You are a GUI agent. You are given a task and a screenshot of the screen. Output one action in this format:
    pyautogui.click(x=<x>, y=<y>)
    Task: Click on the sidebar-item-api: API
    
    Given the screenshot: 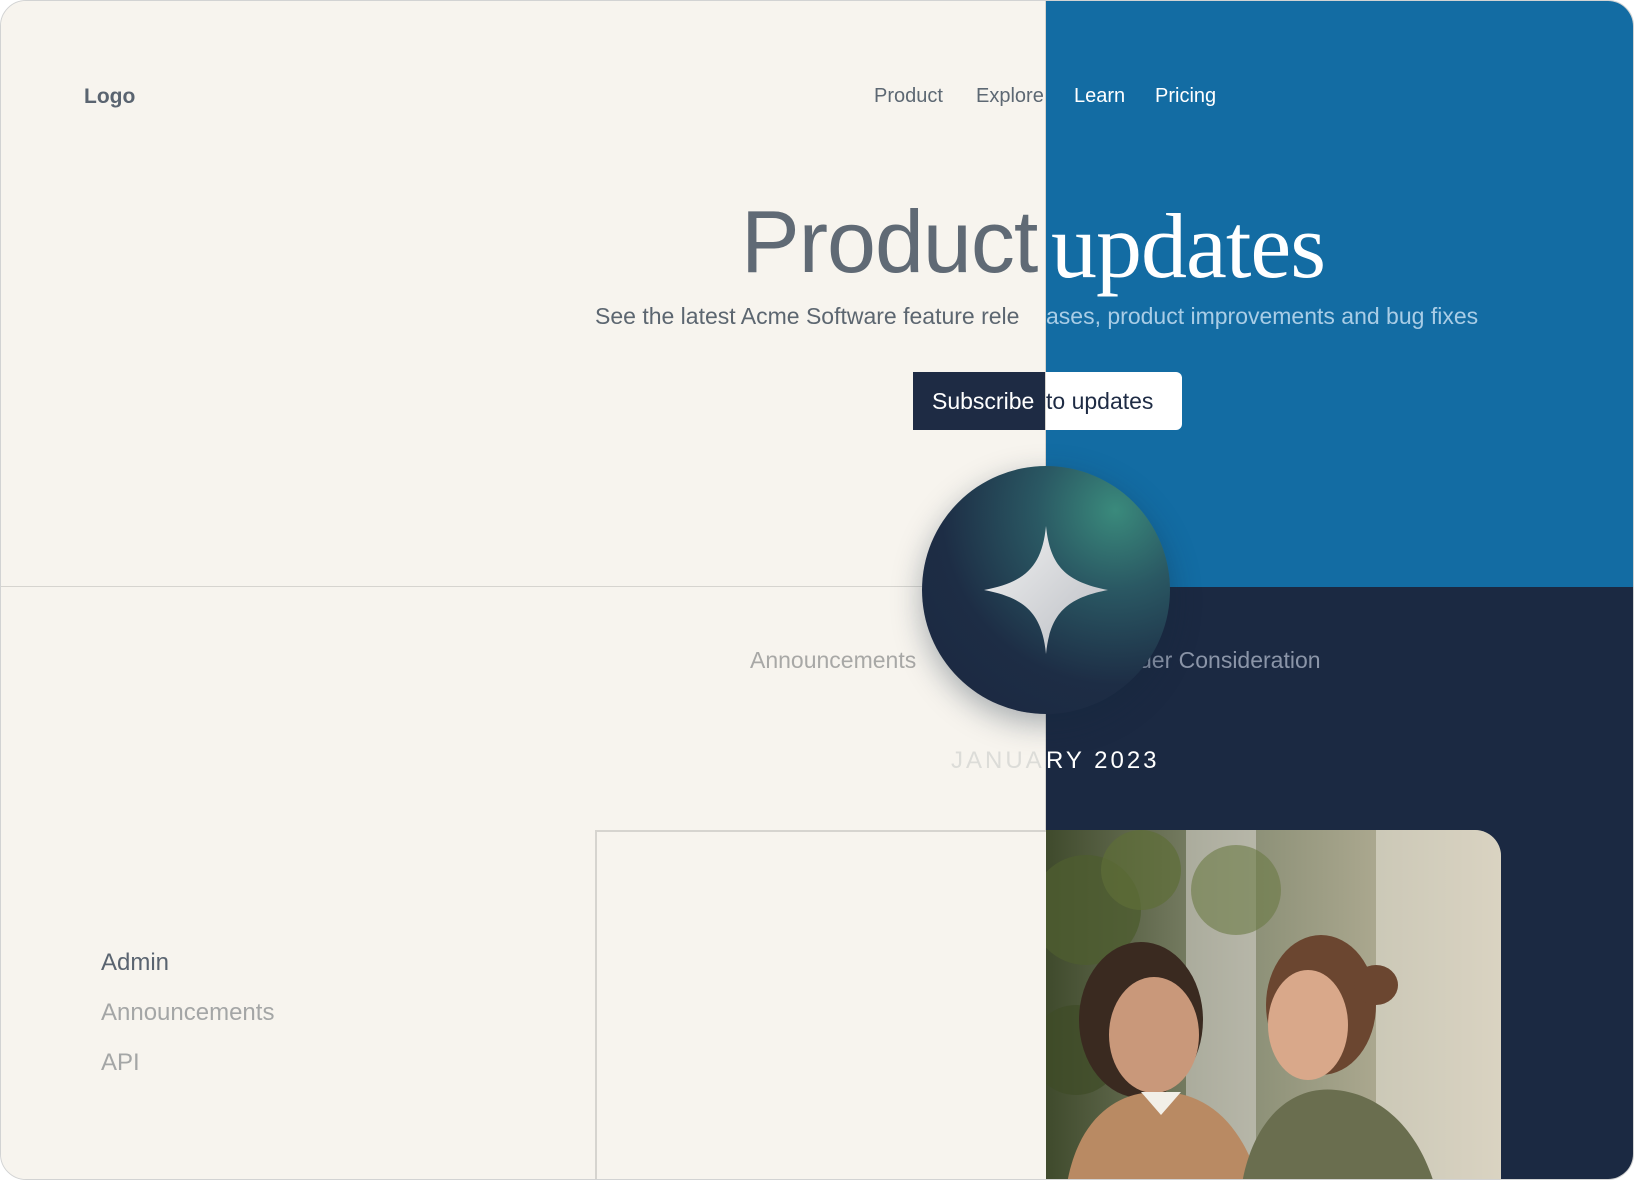 What is the action you would take?
    pyautogui.click(x=120, y=1063)
    